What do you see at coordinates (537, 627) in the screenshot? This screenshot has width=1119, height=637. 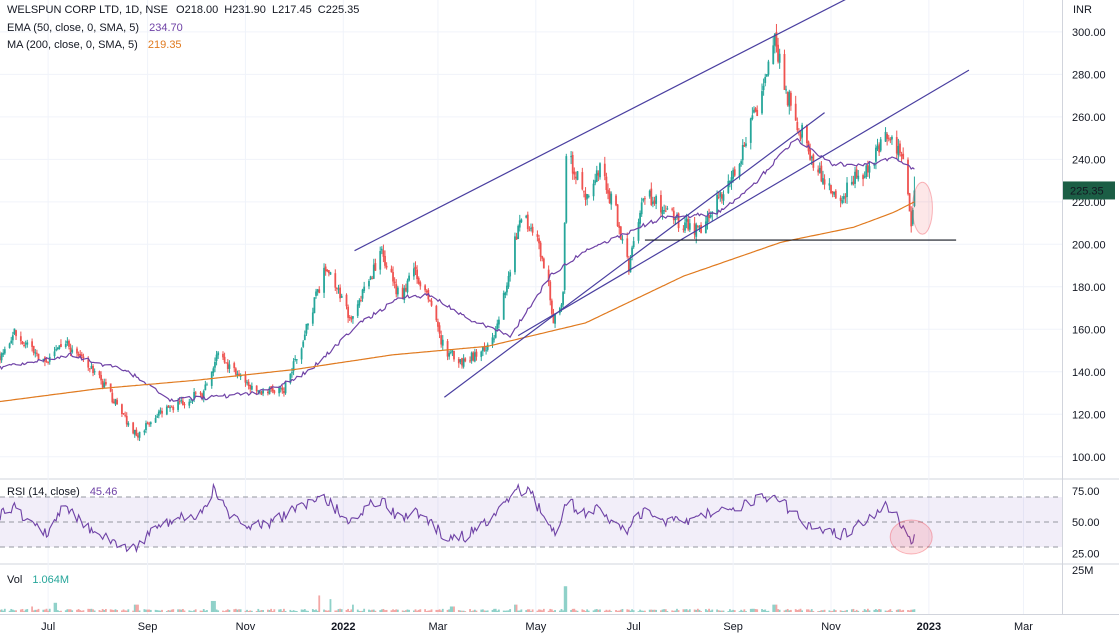 I see `time-axis: Jul Sep Nov 2022 Mar May Jul Sep Nov 2023 Mar` at bounding box center [537, 627].